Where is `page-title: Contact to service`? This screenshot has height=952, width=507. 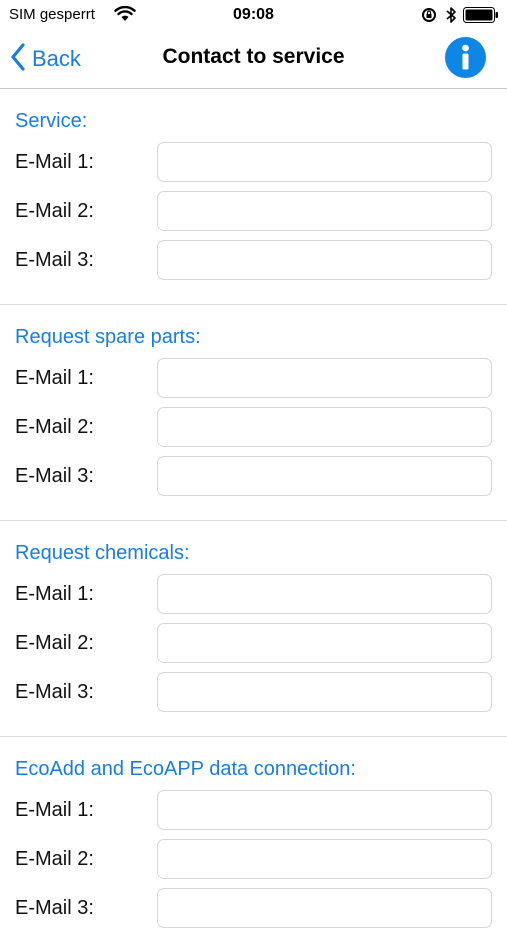
page-title: Contact to service is located at coordinates (253, 56).